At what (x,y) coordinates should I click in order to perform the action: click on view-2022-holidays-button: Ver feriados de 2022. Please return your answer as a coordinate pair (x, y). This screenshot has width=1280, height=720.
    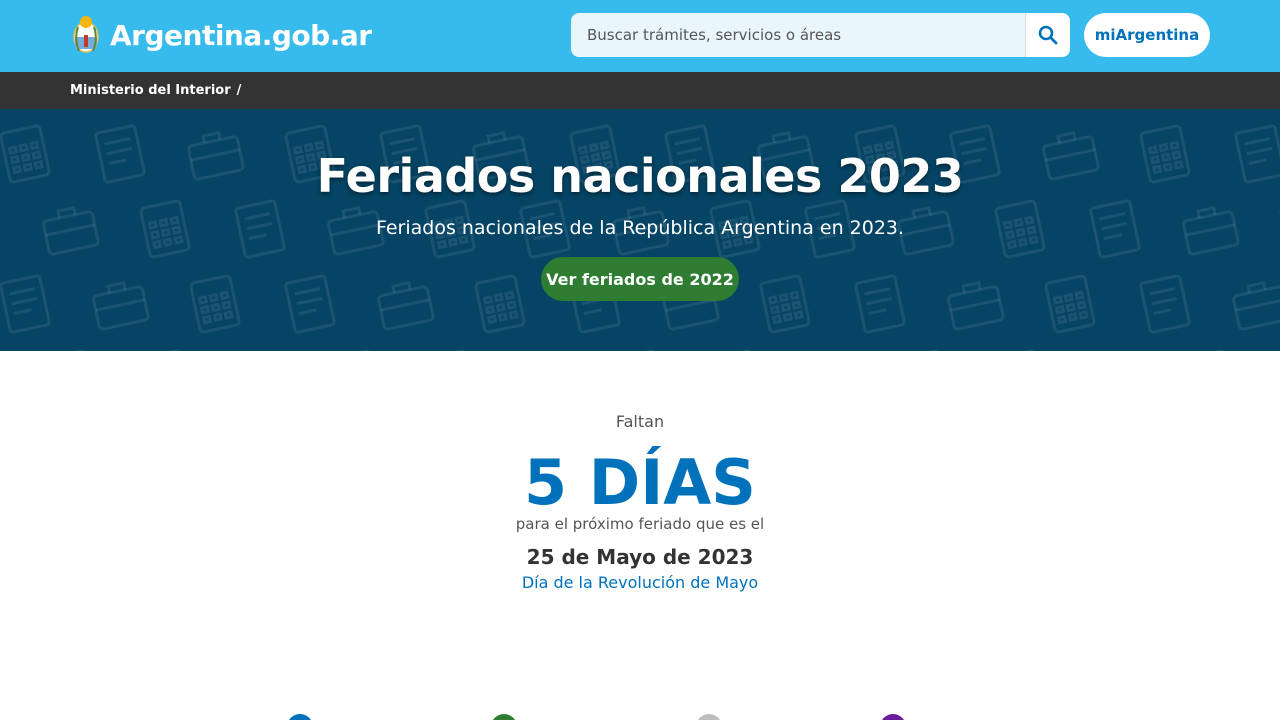
    Looking at the image, I should click on (640, 279).